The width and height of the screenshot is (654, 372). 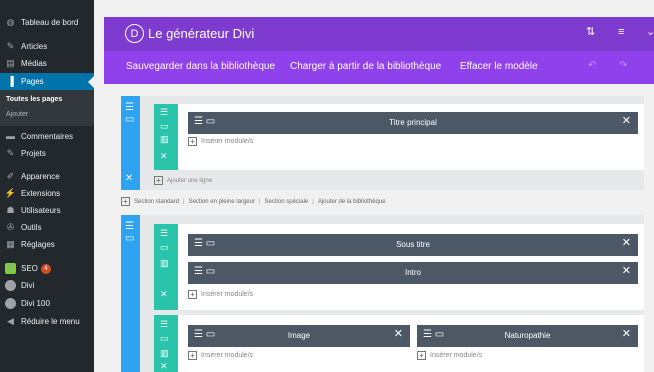 What do you see at coordinates (352, 202) in the screenshot?
I see `add-from-library-link: Ajouter de la bibliothèque` at bounding box center [352, 202].